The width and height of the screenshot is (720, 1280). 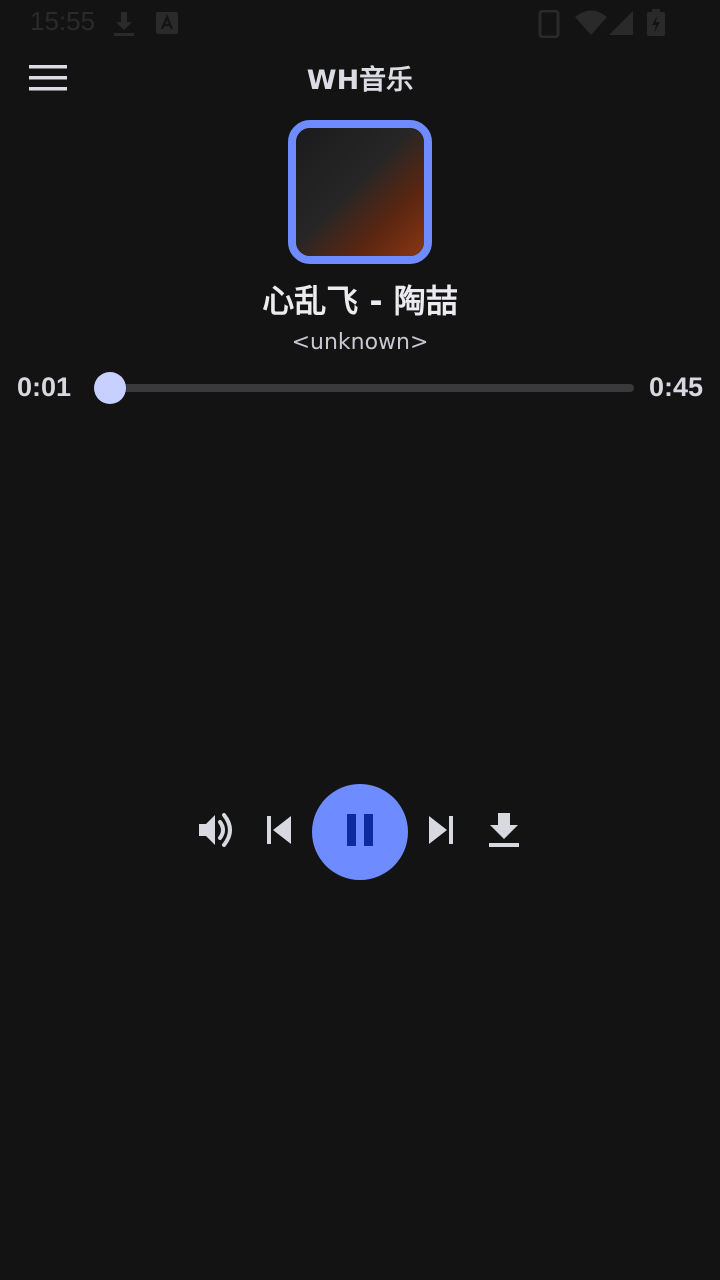 I want to click on status-time: 15:55, so click(x=63, y=21).